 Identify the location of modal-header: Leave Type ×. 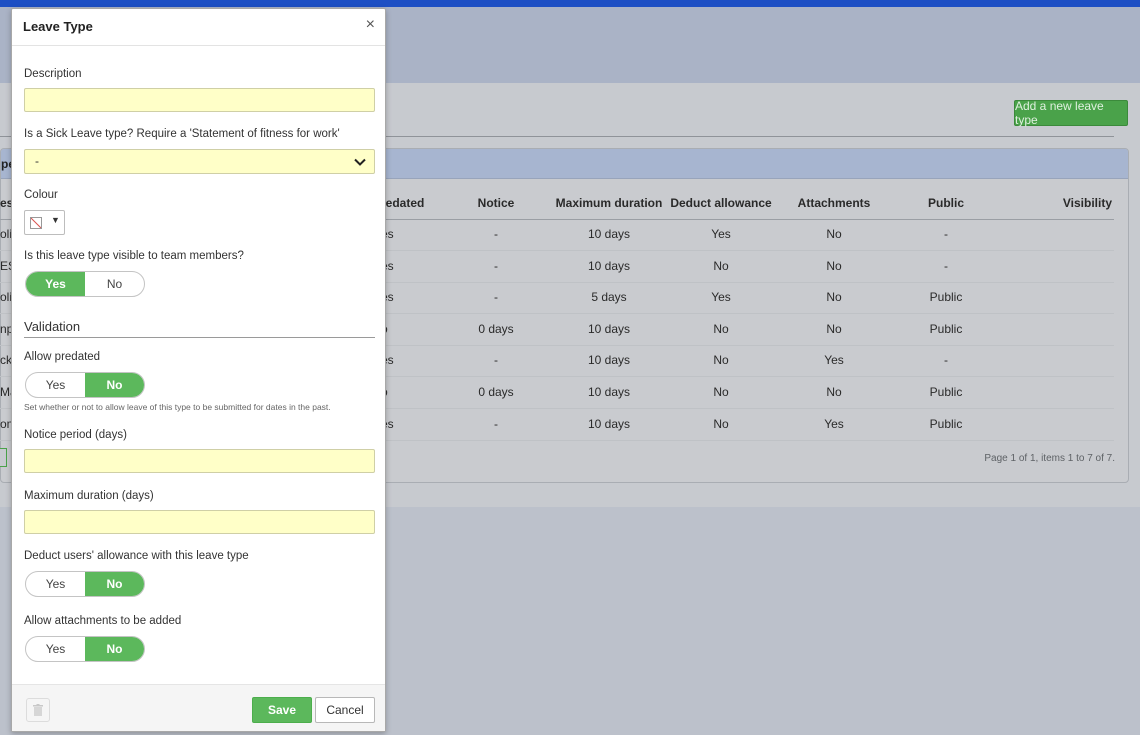
(198, 27).